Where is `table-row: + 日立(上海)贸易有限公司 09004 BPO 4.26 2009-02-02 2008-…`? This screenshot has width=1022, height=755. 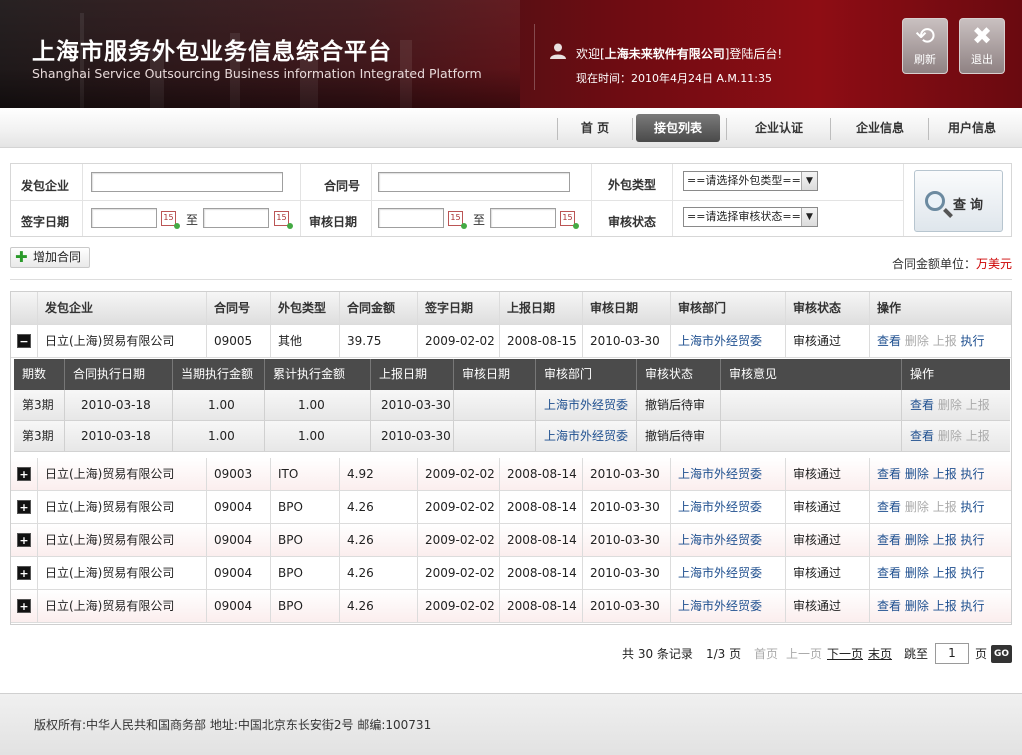 table-row: + 日立(上海)贸易有限公司 09004 BPO 4.26 2009-02-02 2008-… is located at coordinates (511, 507).